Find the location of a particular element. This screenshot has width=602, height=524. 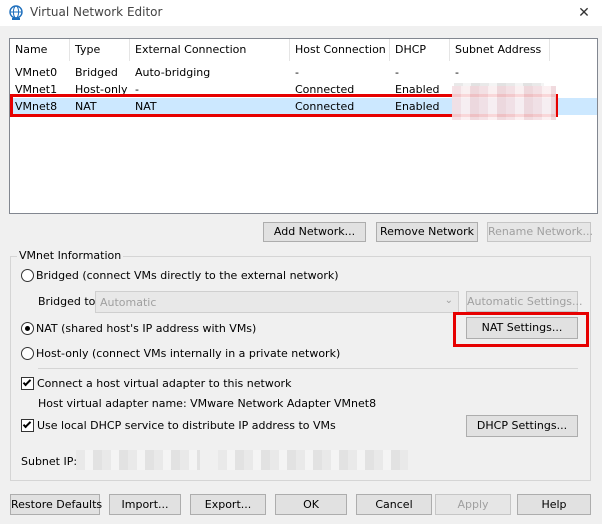

cell-type: Bridged is located at coordinates (96, 72).